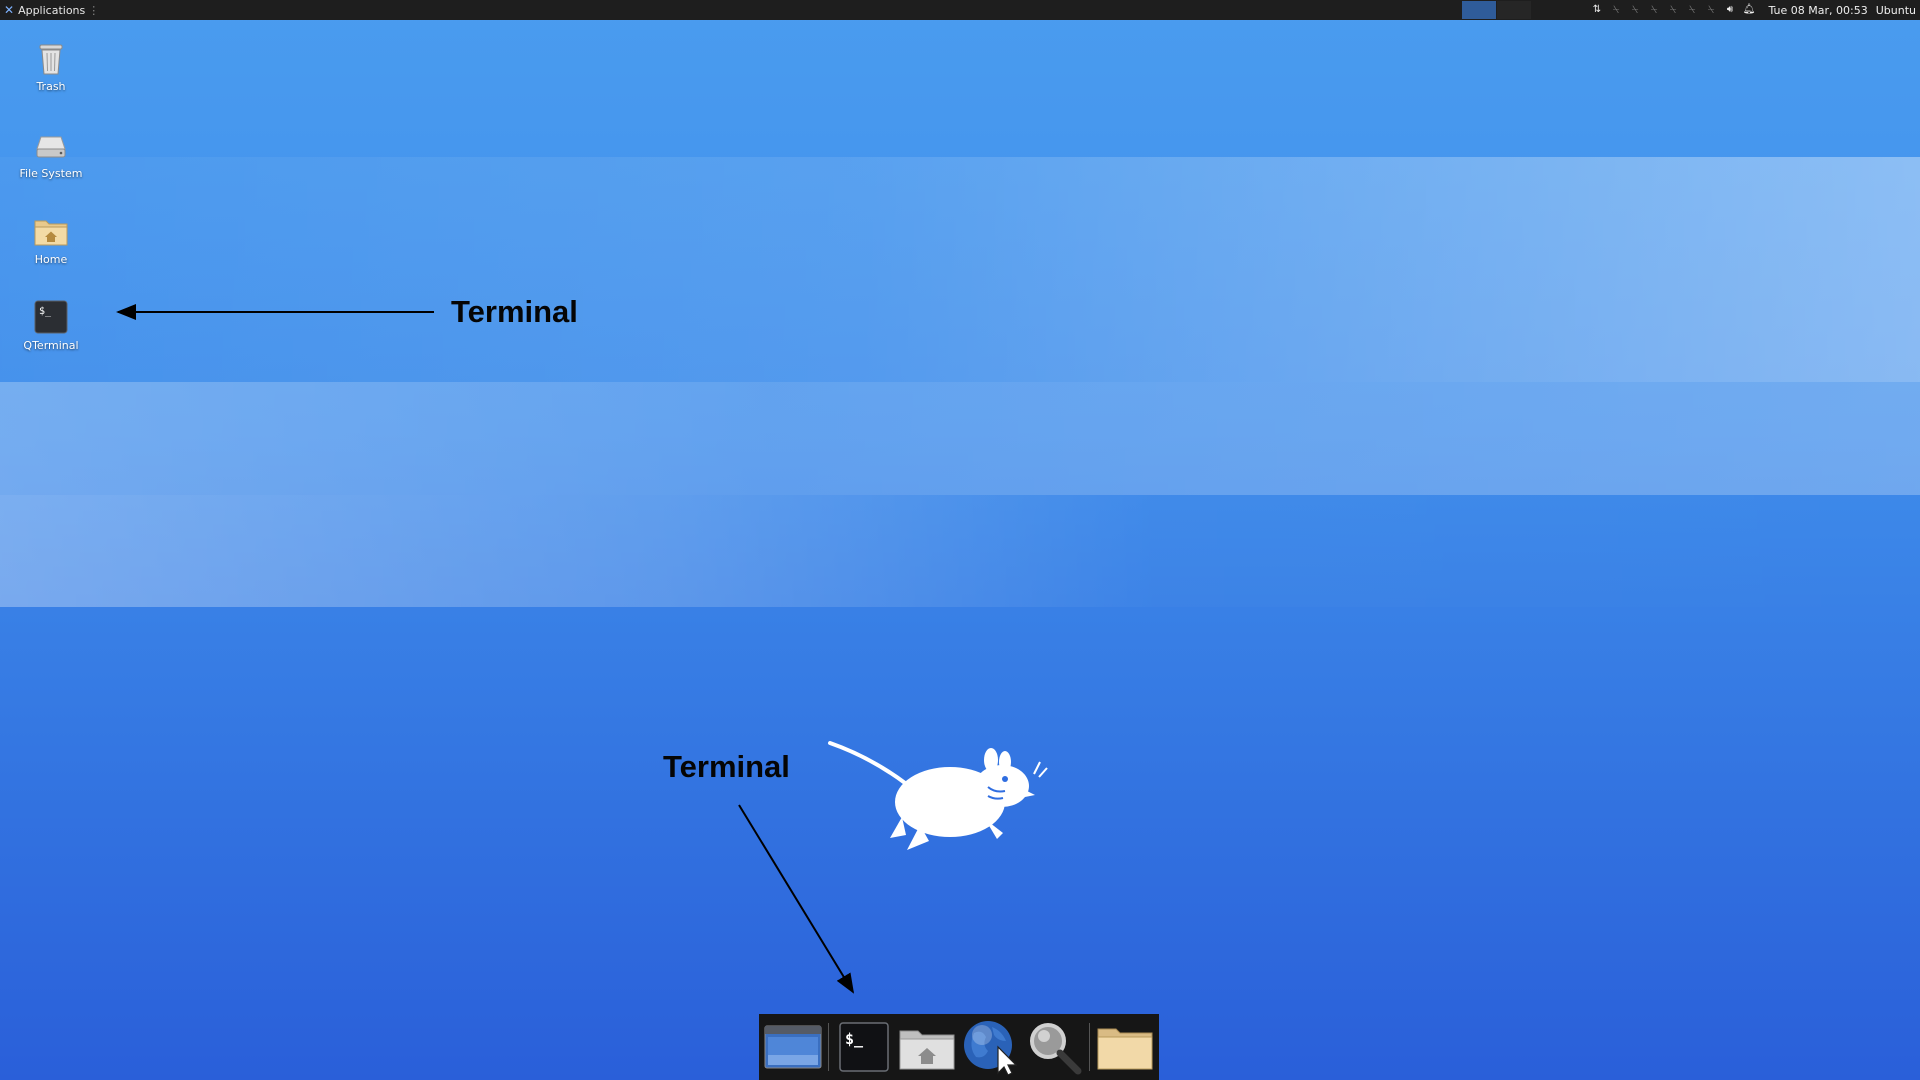 This screenshot has height=1080, width=1920. Describe the element at coordinates (927, 1050) in the screenshot. I see `home-folder-icon` at that location.